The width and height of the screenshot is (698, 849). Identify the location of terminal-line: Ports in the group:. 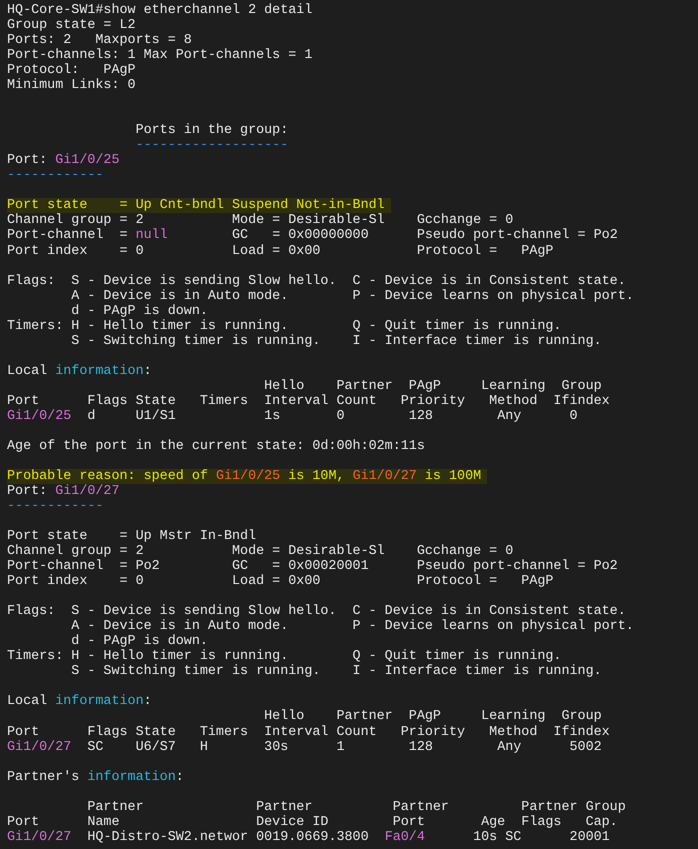
(212, 130).